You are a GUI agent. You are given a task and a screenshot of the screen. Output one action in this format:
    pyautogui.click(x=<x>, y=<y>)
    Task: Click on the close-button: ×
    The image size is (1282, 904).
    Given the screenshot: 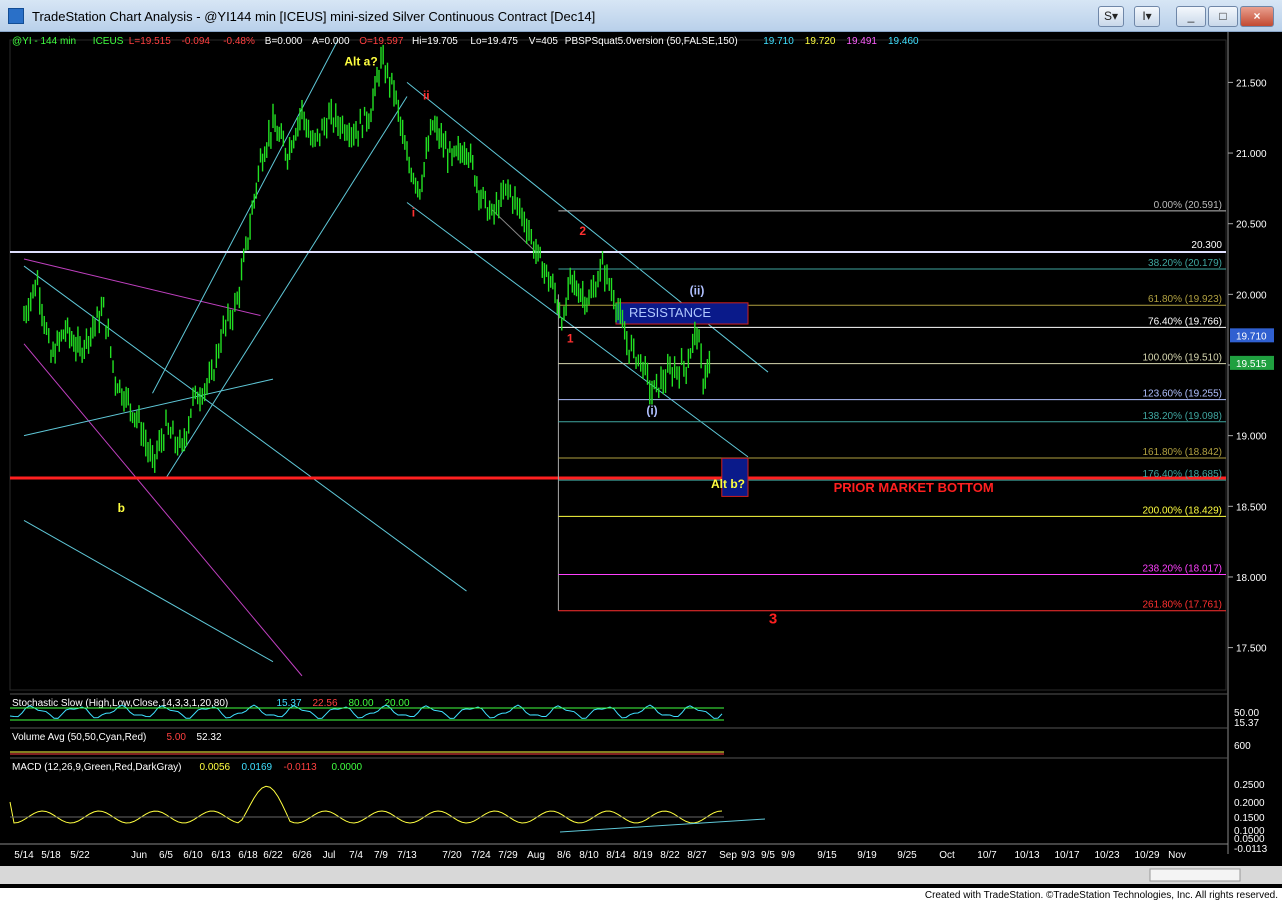 What is the action you would take?
    pyautogui.click(x=1257, y=16)
    